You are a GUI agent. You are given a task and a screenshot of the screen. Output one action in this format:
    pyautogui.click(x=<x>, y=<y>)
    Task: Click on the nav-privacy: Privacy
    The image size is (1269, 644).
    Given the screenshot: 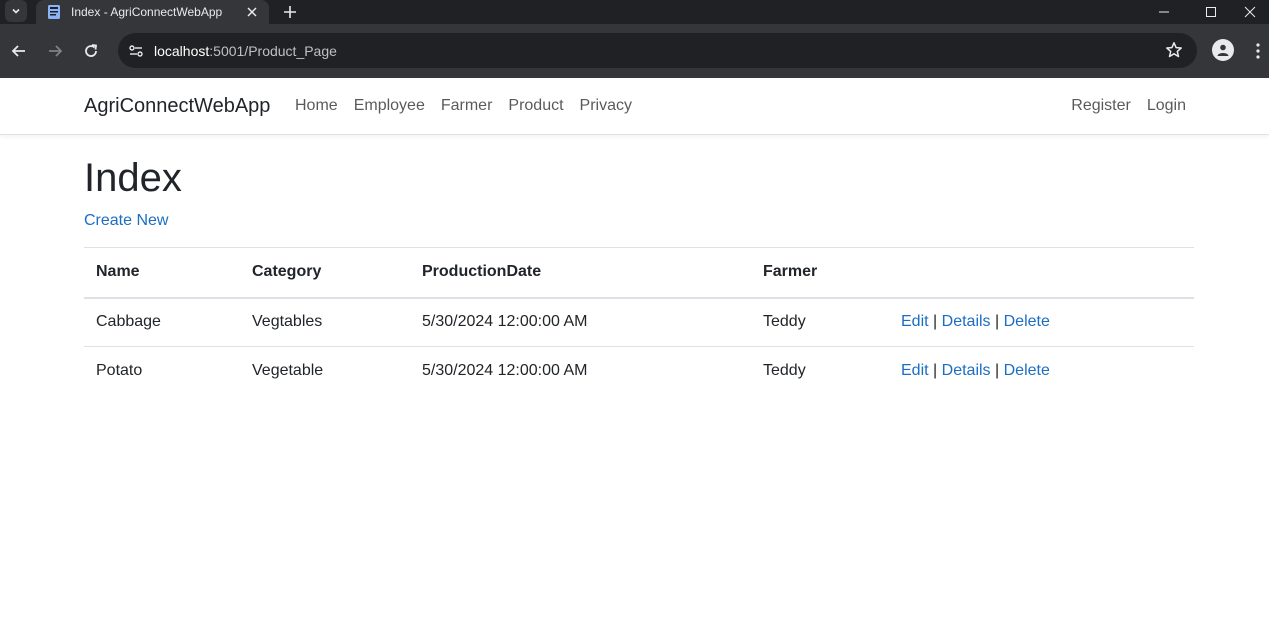 What is the action you would take?
    pyautogui.click(x=606, y=106)
    